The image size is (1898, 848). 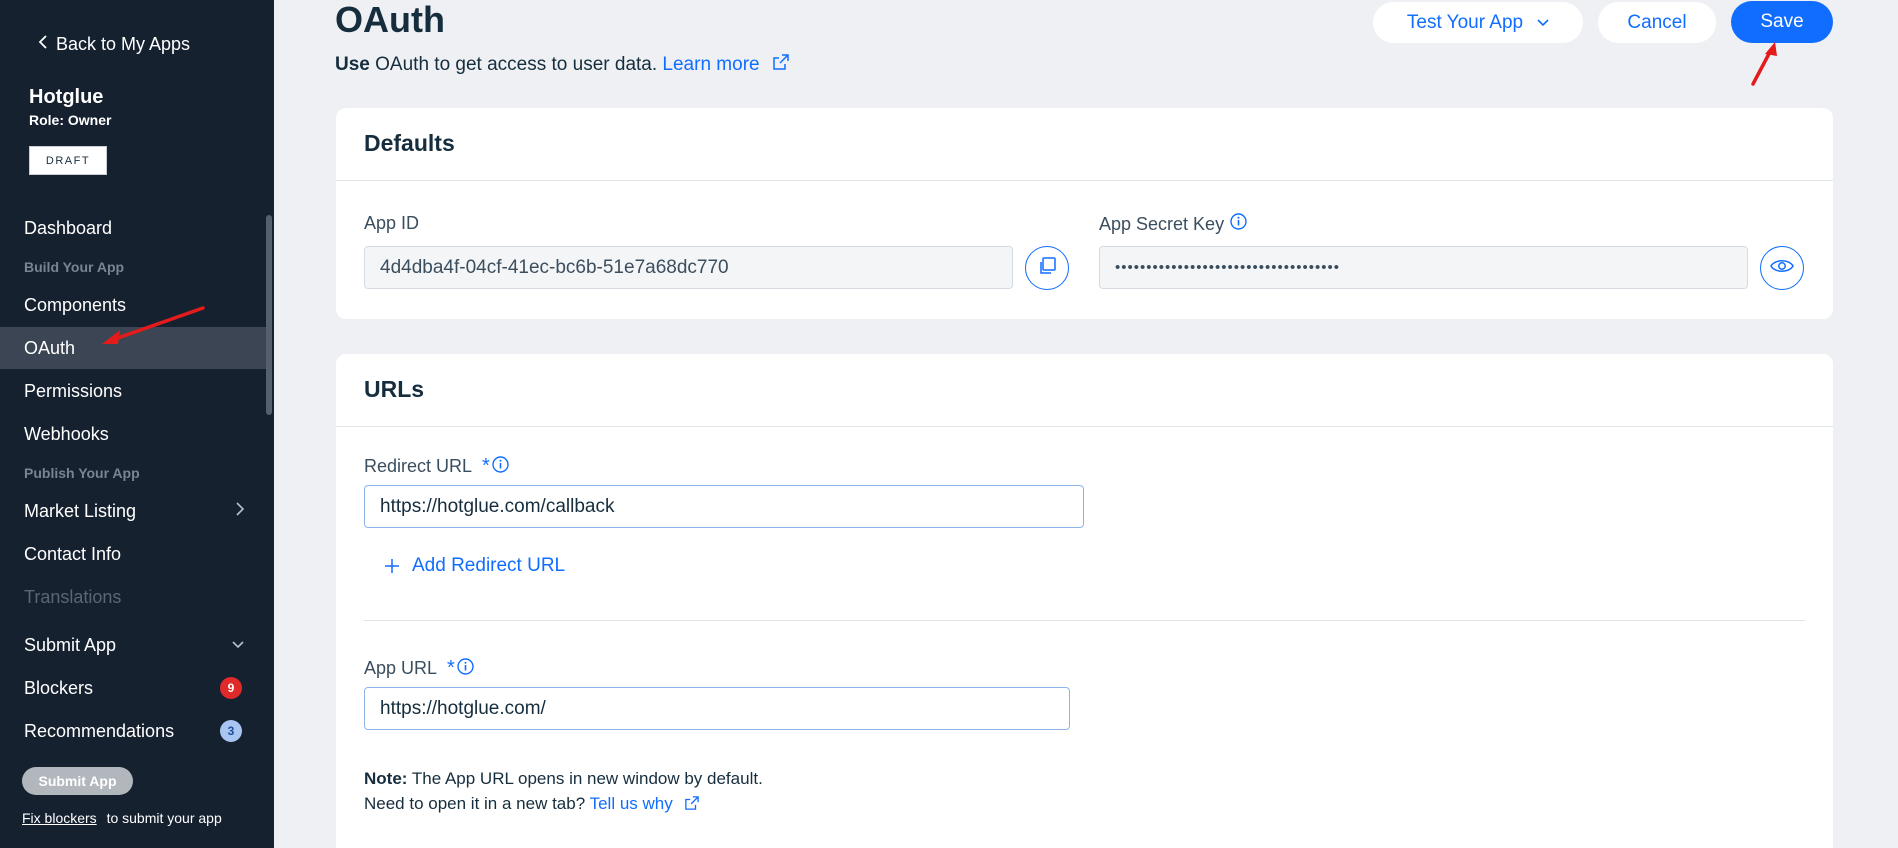 I want to click on sidebar-item-label: Webhooks, so click(x=66, y=433).